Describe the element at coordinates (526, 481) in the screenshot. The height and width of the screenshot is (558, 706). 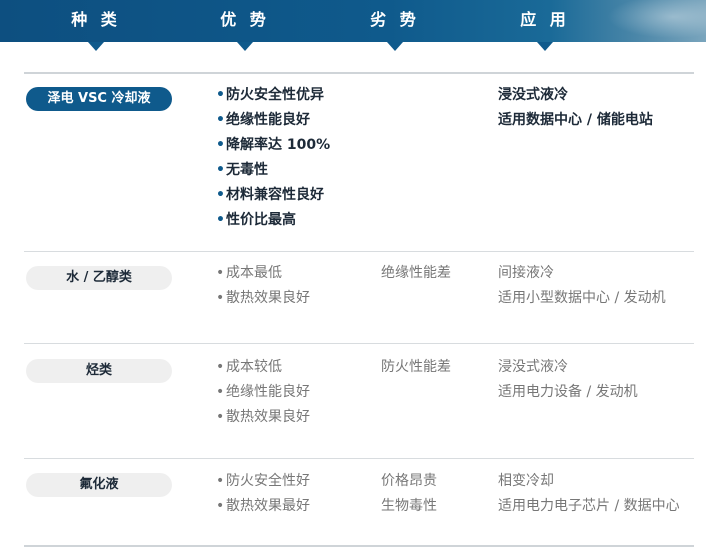
I see `application-item: 相变冷却` at that location.